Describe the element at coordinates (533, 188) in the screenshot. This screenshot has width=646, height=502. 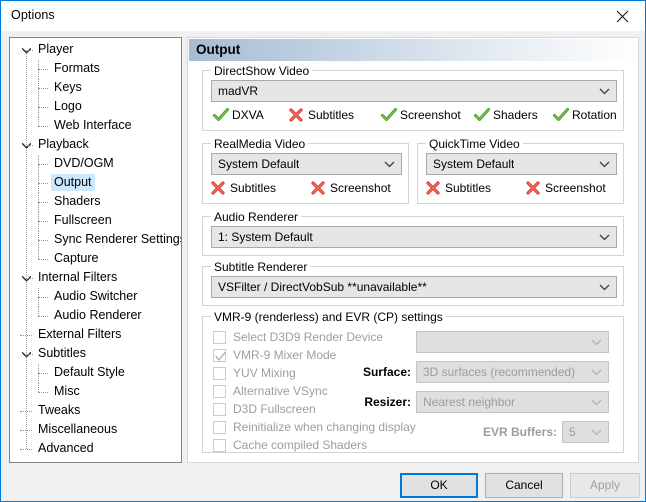
I see `cross-icon` at that location.